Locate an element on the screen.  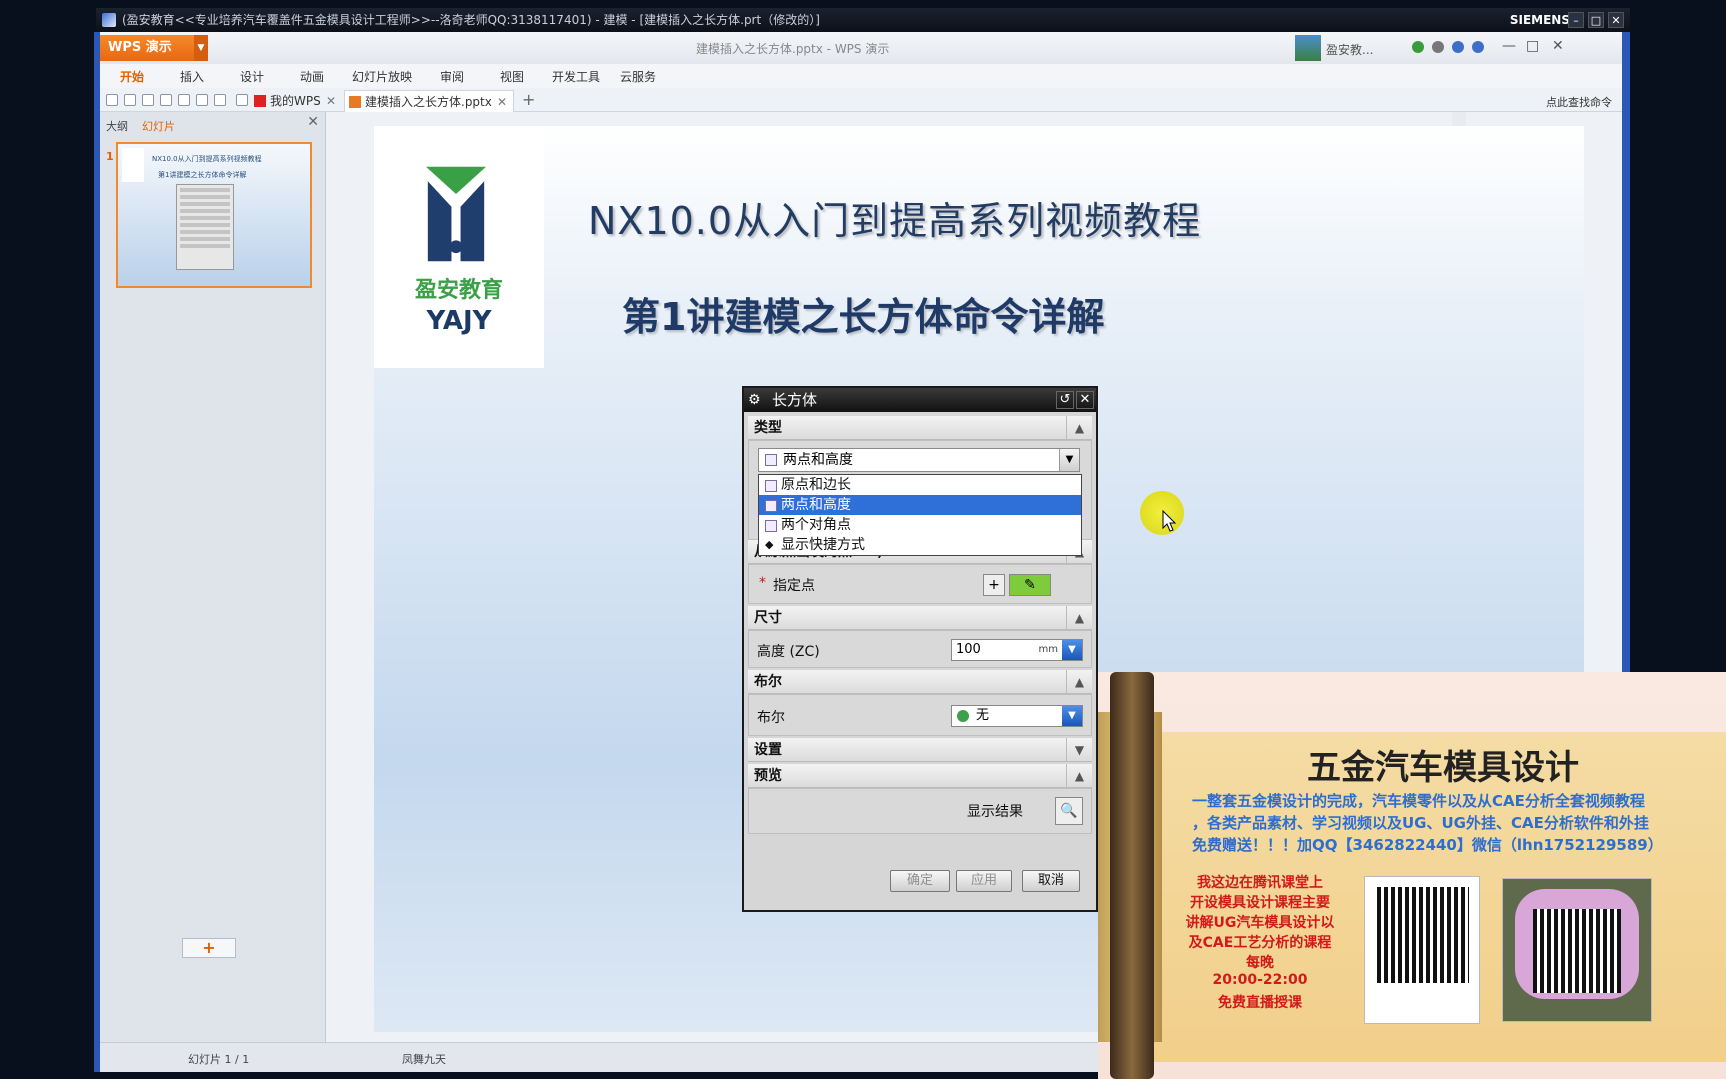
section-type: 类型 ▲ is located at coordinates (920, 428).